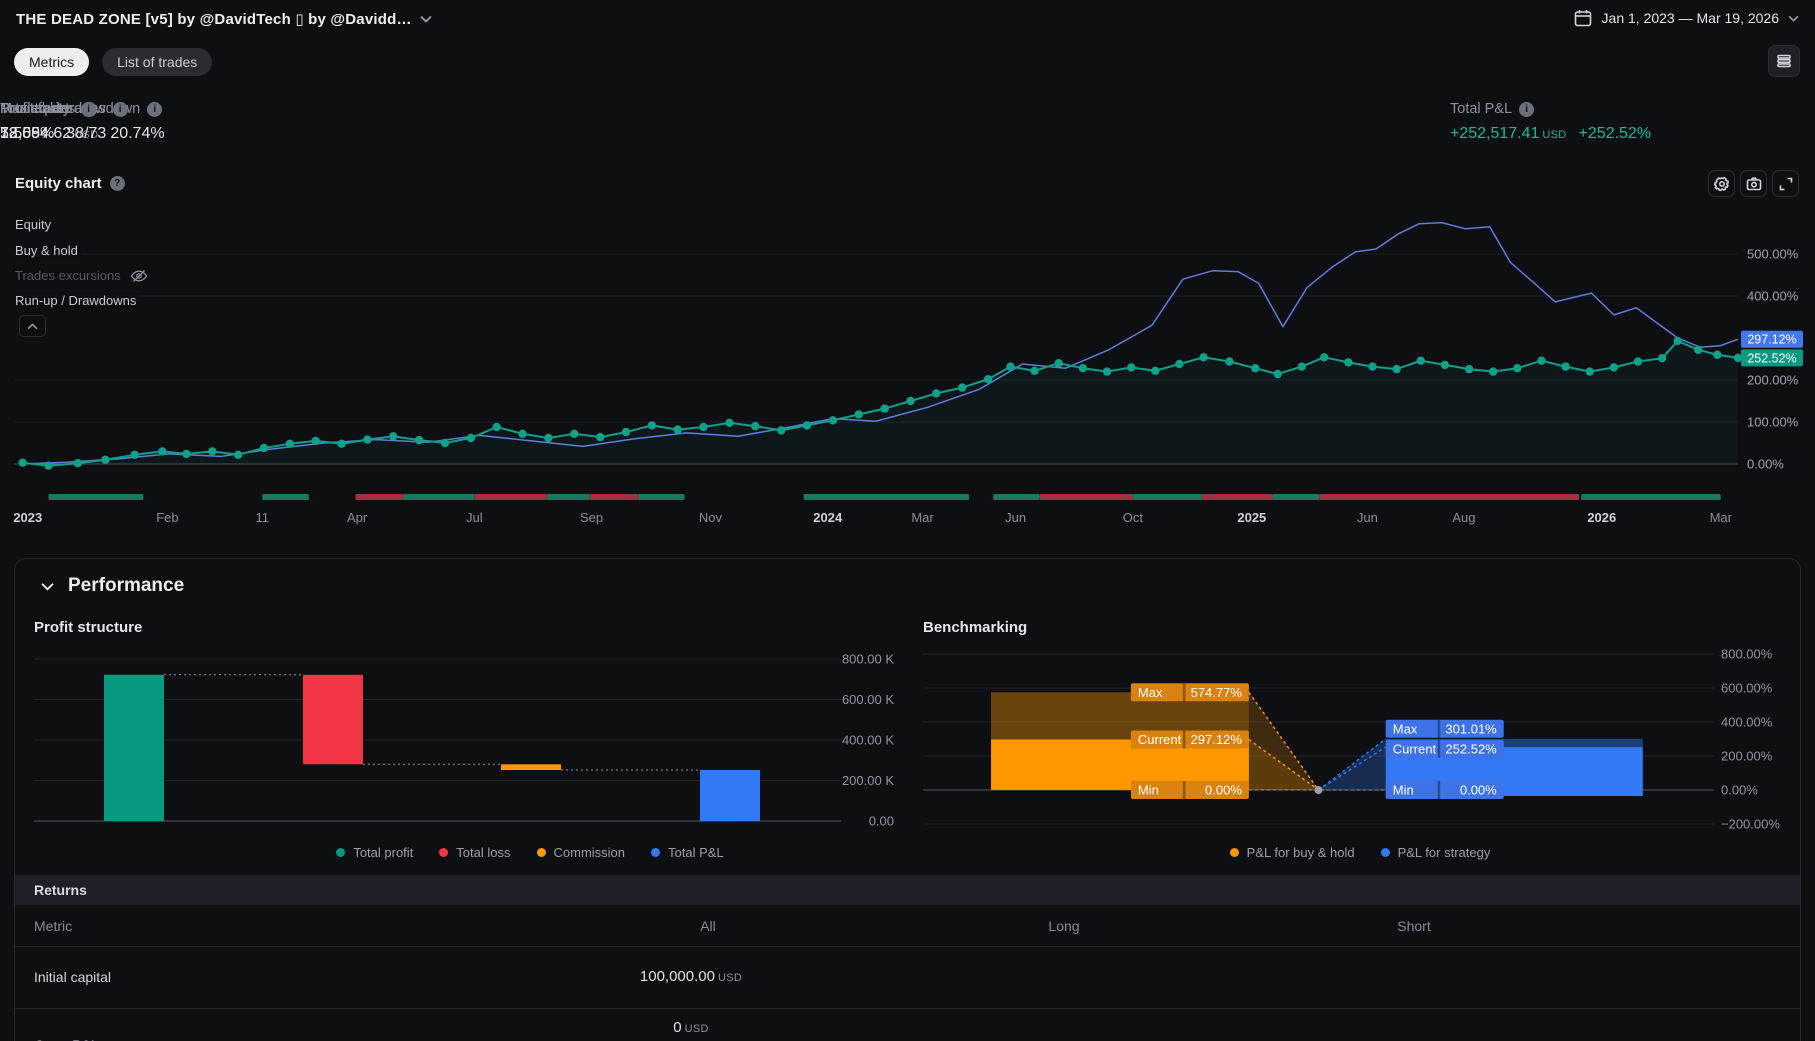 The image size is (1815, 1041). Describe the element at coordinates (1435, 852) in the screenshot. I see `legend-item: P&L for strategy` at that location.